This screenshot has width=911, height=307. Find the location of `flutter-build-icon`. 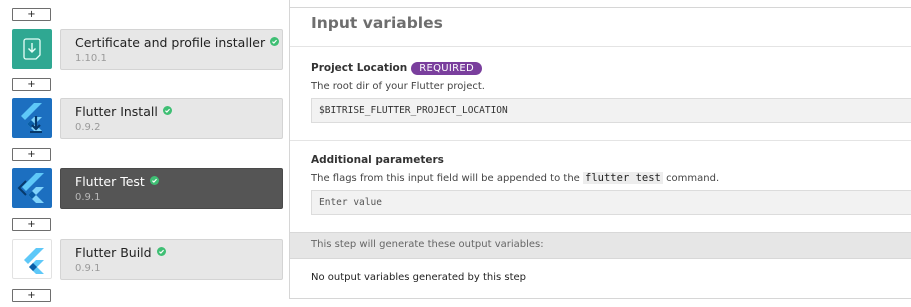

flutter-build-icon is located at coordinates (32, 259).